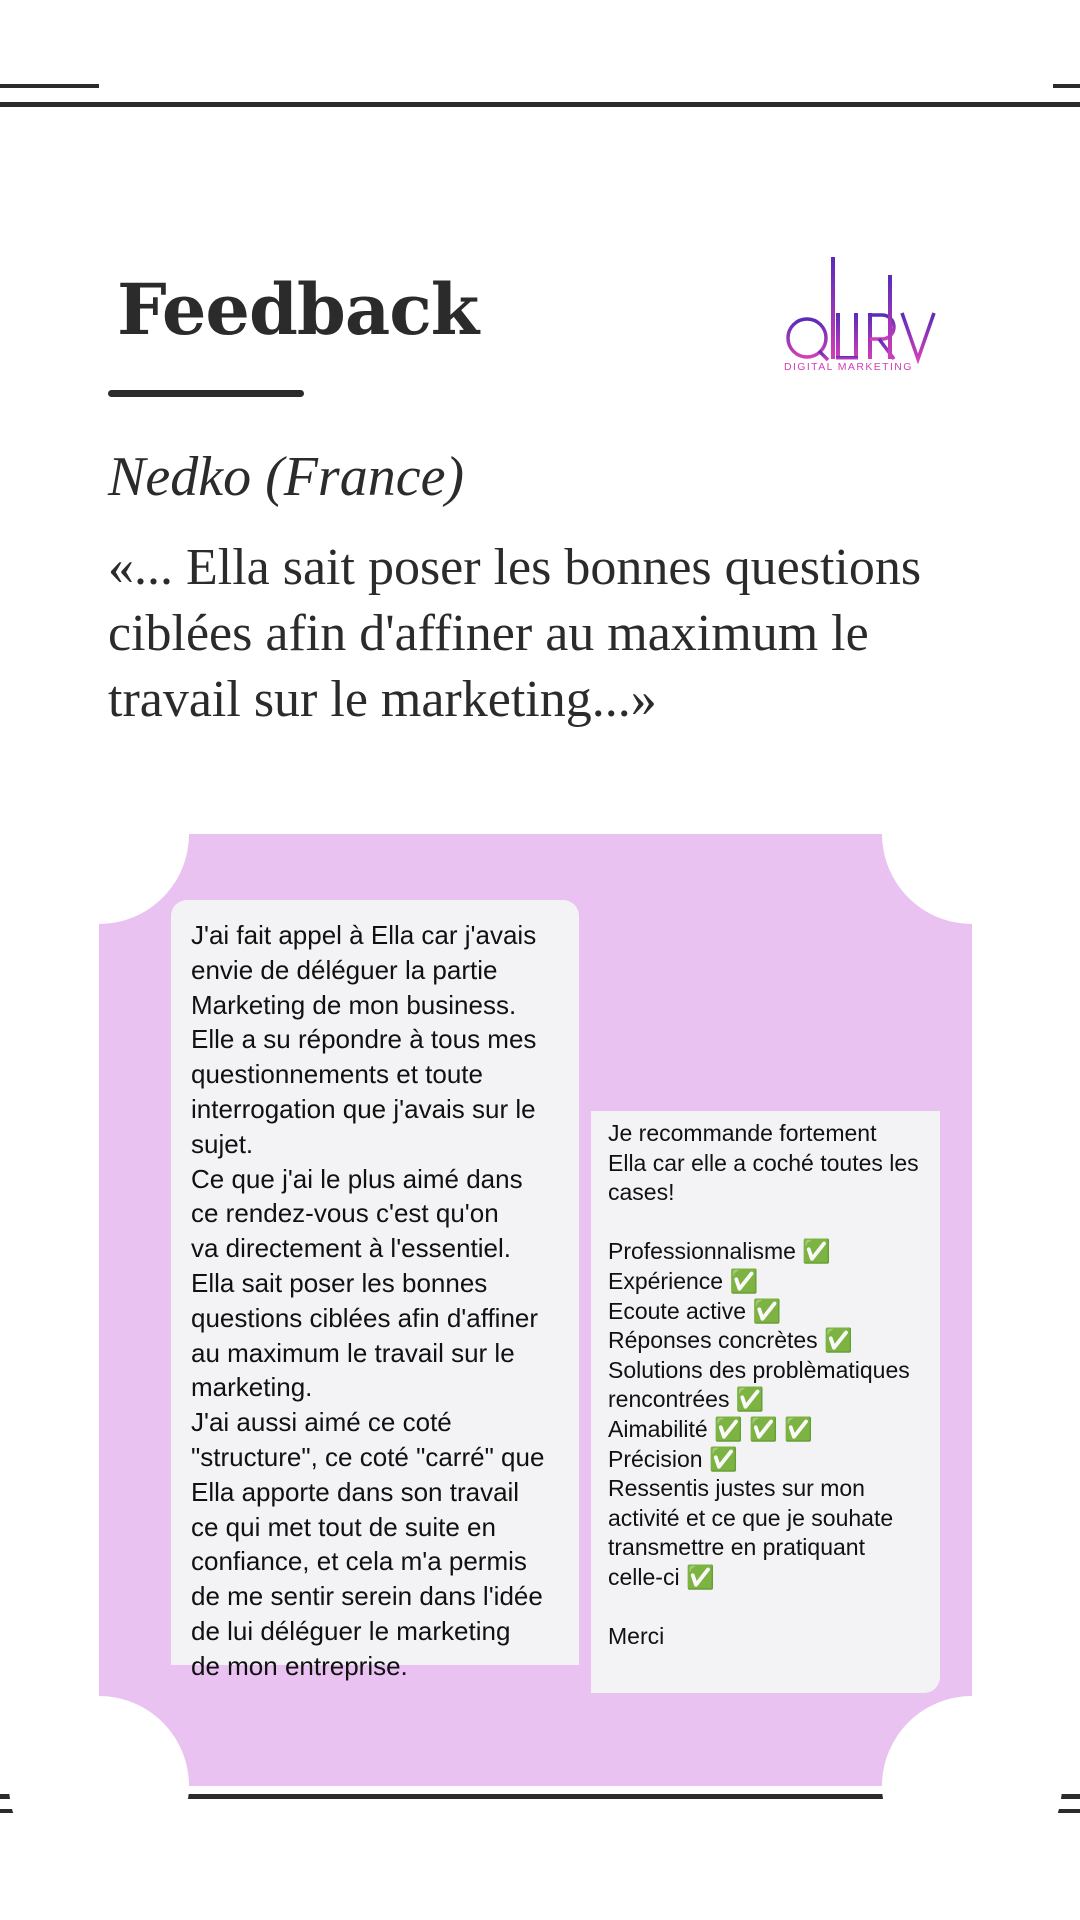  I want to click on card-notch-bottom-right, so click(972, 1786).